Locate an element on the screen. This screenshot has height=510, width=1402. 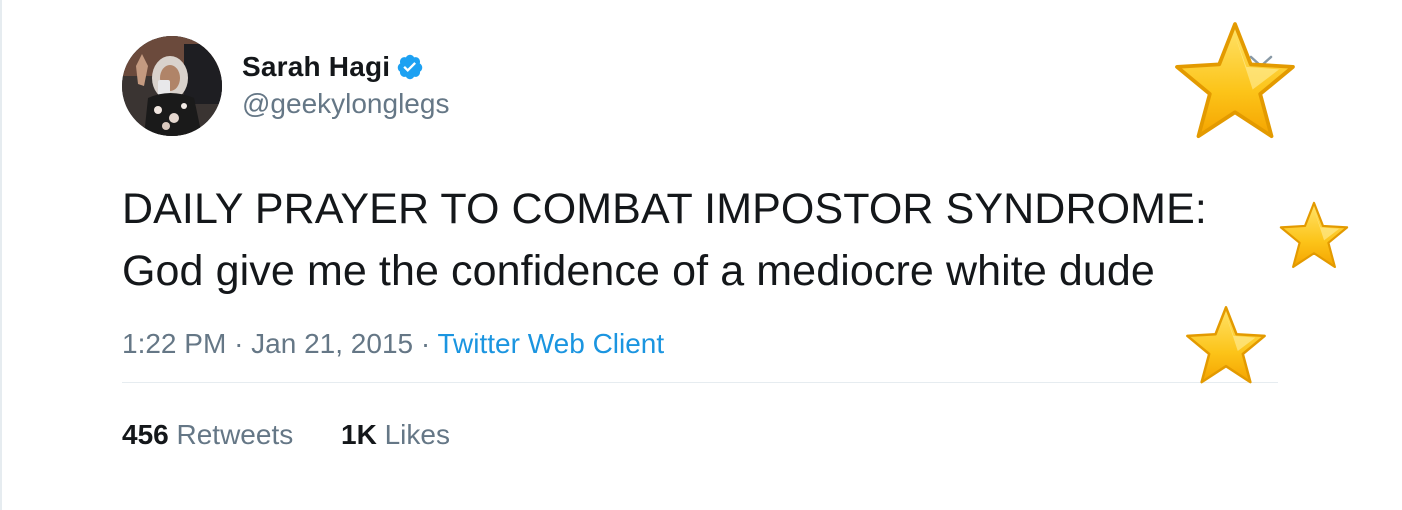
tweet-time: 1:22 PM is located at coordinates (174, 343).